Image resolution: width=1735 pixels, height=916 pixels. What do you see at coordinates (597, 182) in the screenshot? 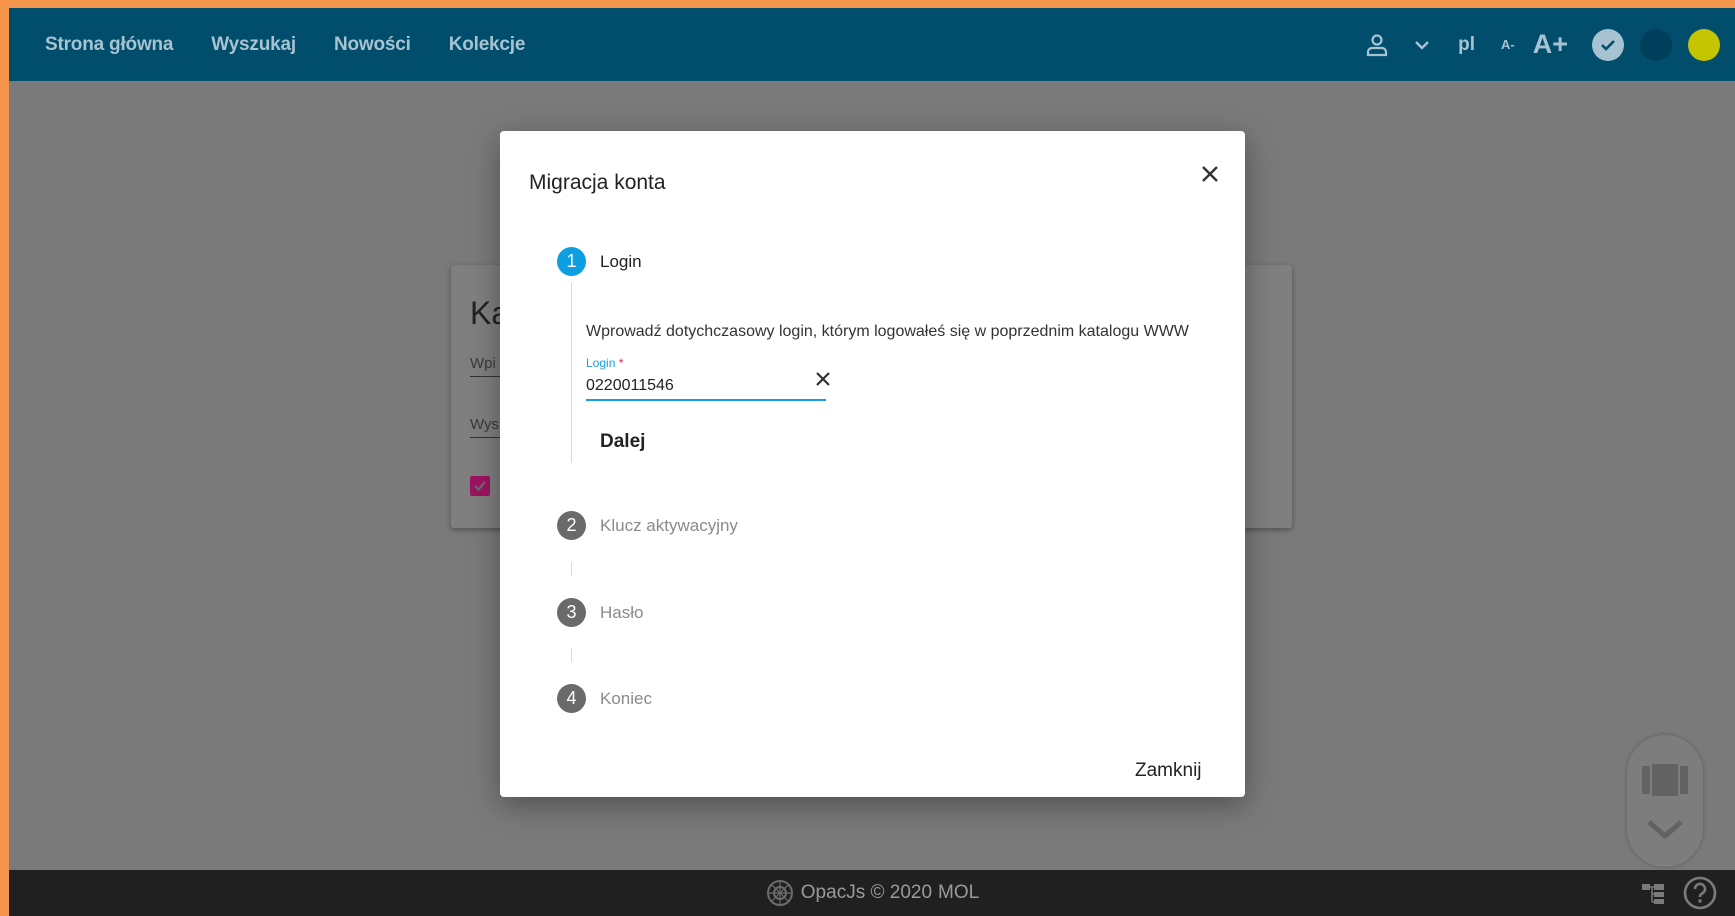
I see `dialog-title: Migracja konta` at bounding box center [597, 182].